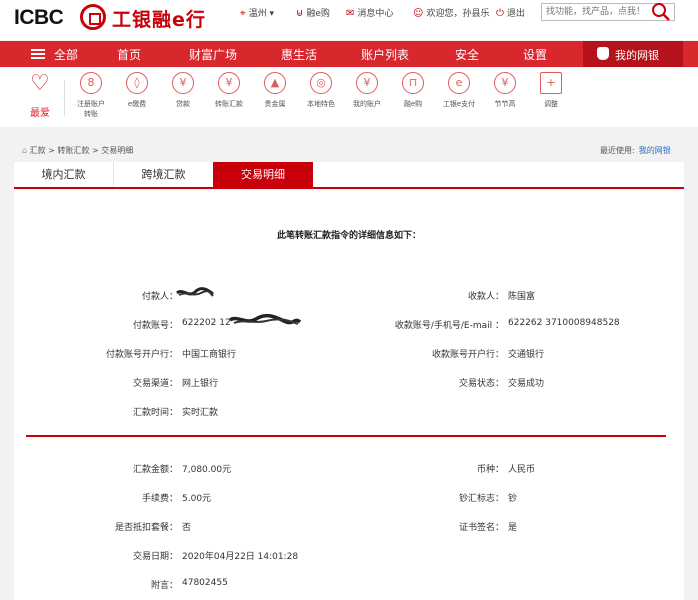 This screenshot has height=600, width=698. What do you see at coordinates (155, 557) in the screenshot?
I see `trade-date-label: 交易日期：` at bounding box center [155, 557].